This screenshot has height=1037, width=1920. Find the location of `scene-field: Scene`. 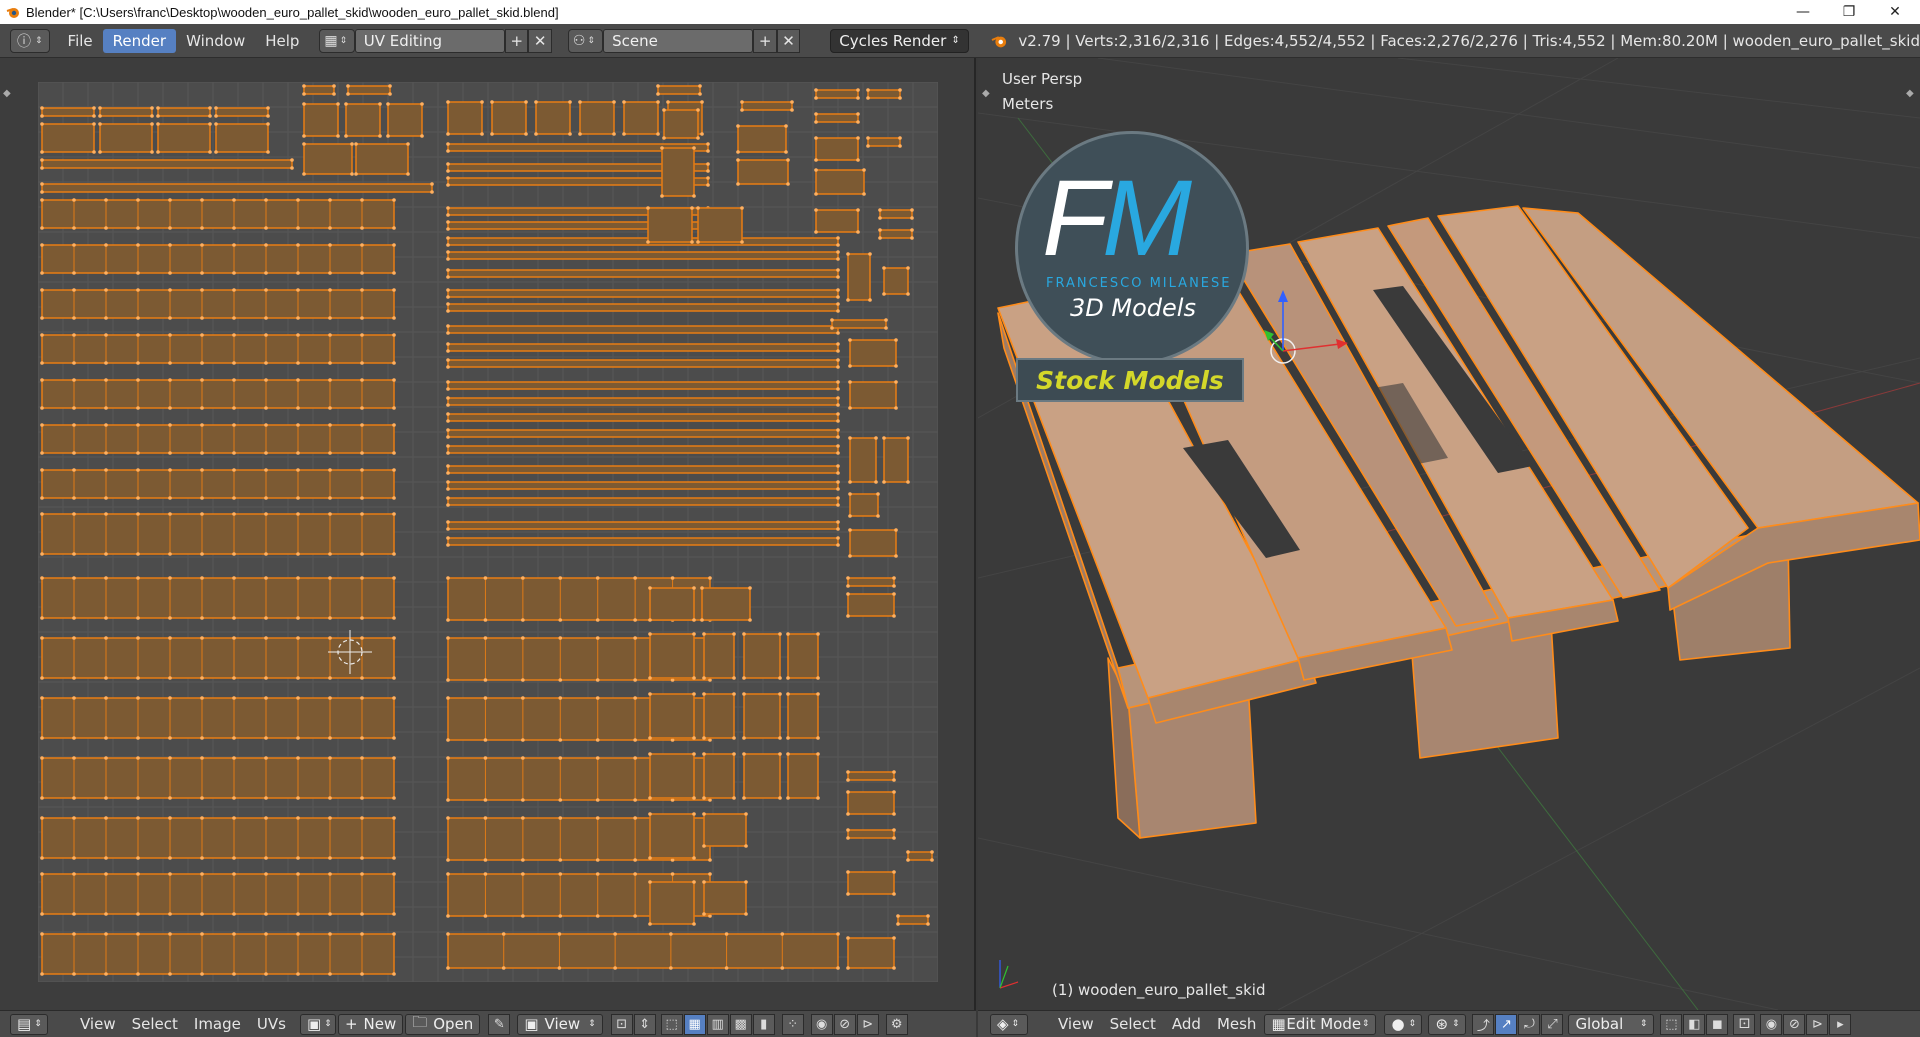

scene-field: Scene is located at coordinates (678, 40).